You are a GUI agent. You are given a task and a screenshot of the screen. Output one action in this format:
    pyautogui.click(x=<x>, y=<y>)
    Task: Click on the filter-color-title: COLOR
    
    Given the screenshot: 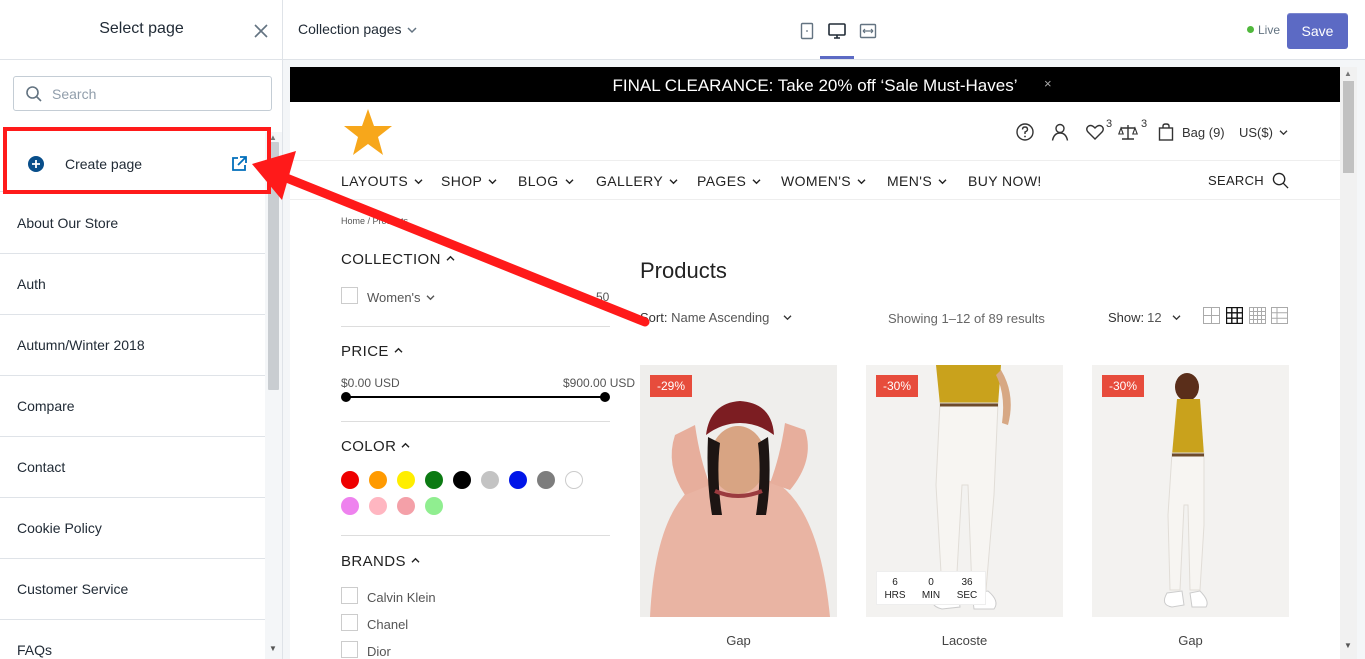 What is the action you would take?
    pyautogui.click(x=375, y=446)
    